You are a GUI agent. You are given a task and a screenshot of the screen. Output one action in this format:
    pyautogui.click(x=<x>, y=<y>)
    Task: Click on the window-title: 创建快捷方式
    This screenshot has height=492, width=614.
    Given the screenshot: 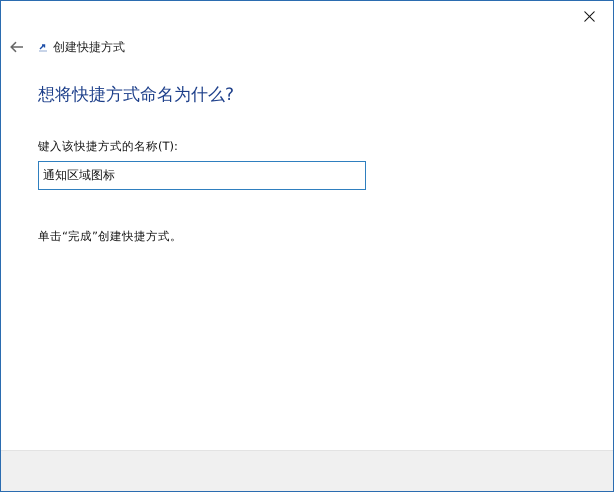 What is the action you would take?
    pyautogui.click(x=89, y=47)
    